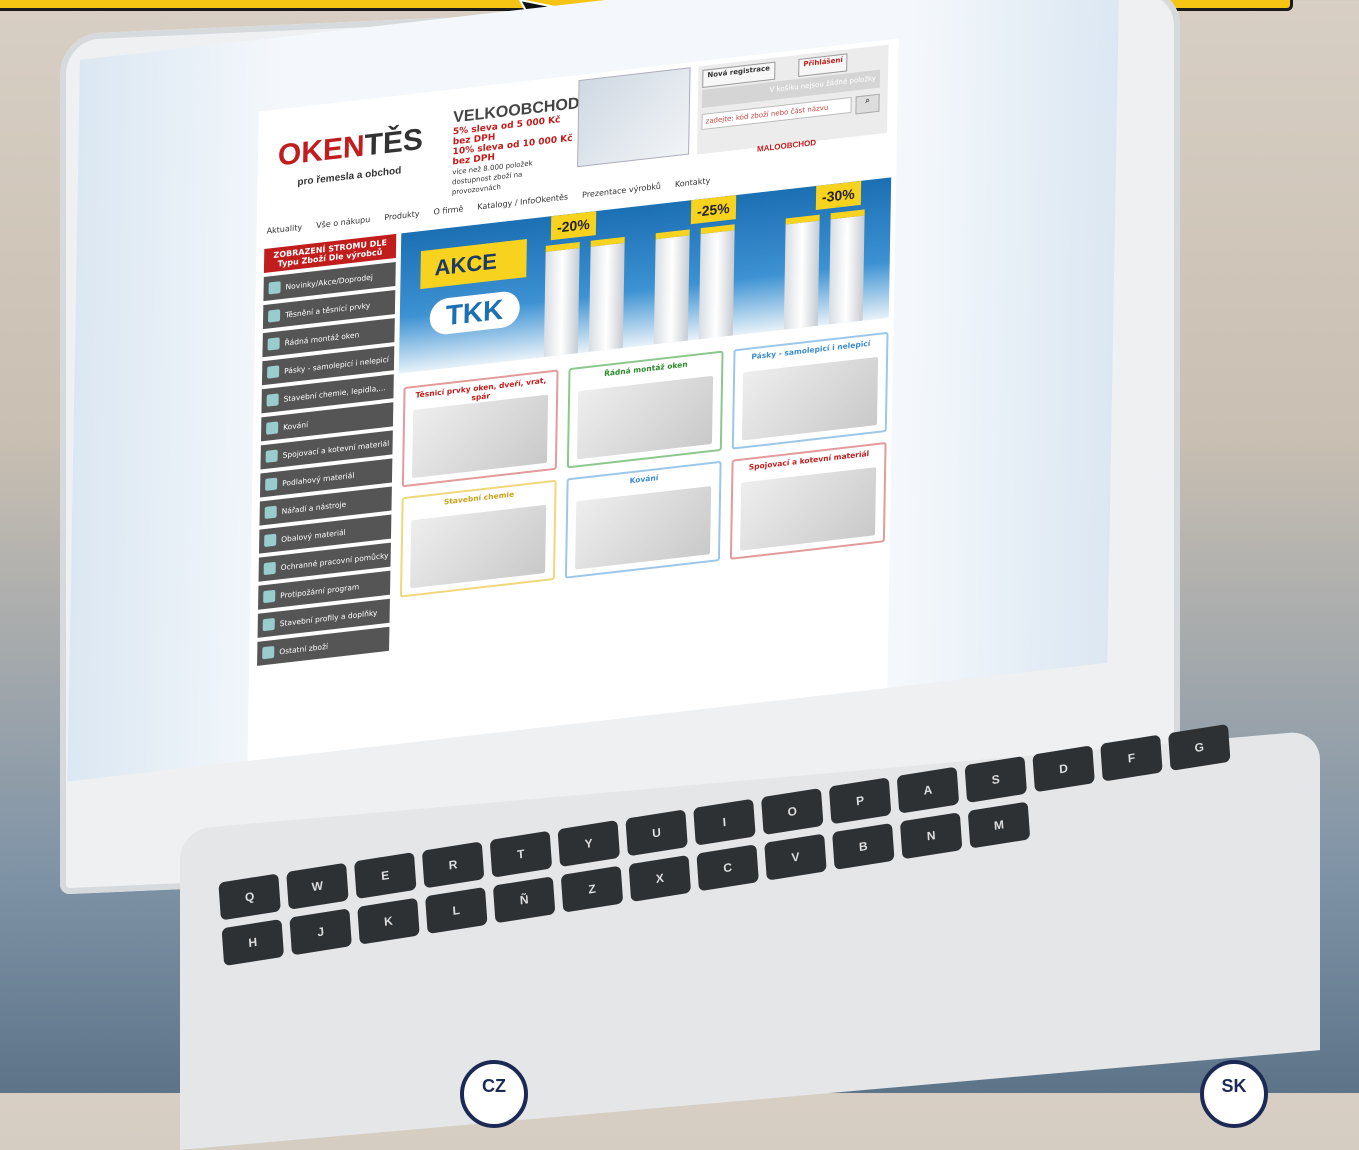 Image resolution: width=1359 pixels, height=1150 pixels. What do you see at coordinates (573, 226) in the screenshot?
I see `discount-badge: -20%` at bounding box center [573, 226].